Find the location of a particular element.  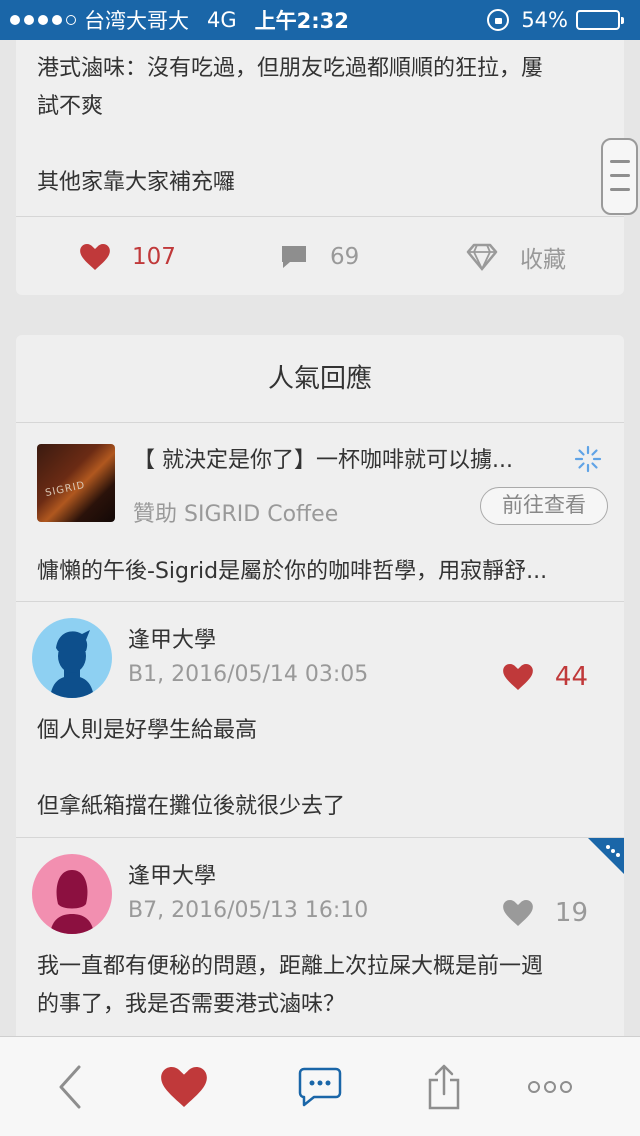

post-text-line: 其他家靠大家補充囉 is located at coordinates (136, 182).